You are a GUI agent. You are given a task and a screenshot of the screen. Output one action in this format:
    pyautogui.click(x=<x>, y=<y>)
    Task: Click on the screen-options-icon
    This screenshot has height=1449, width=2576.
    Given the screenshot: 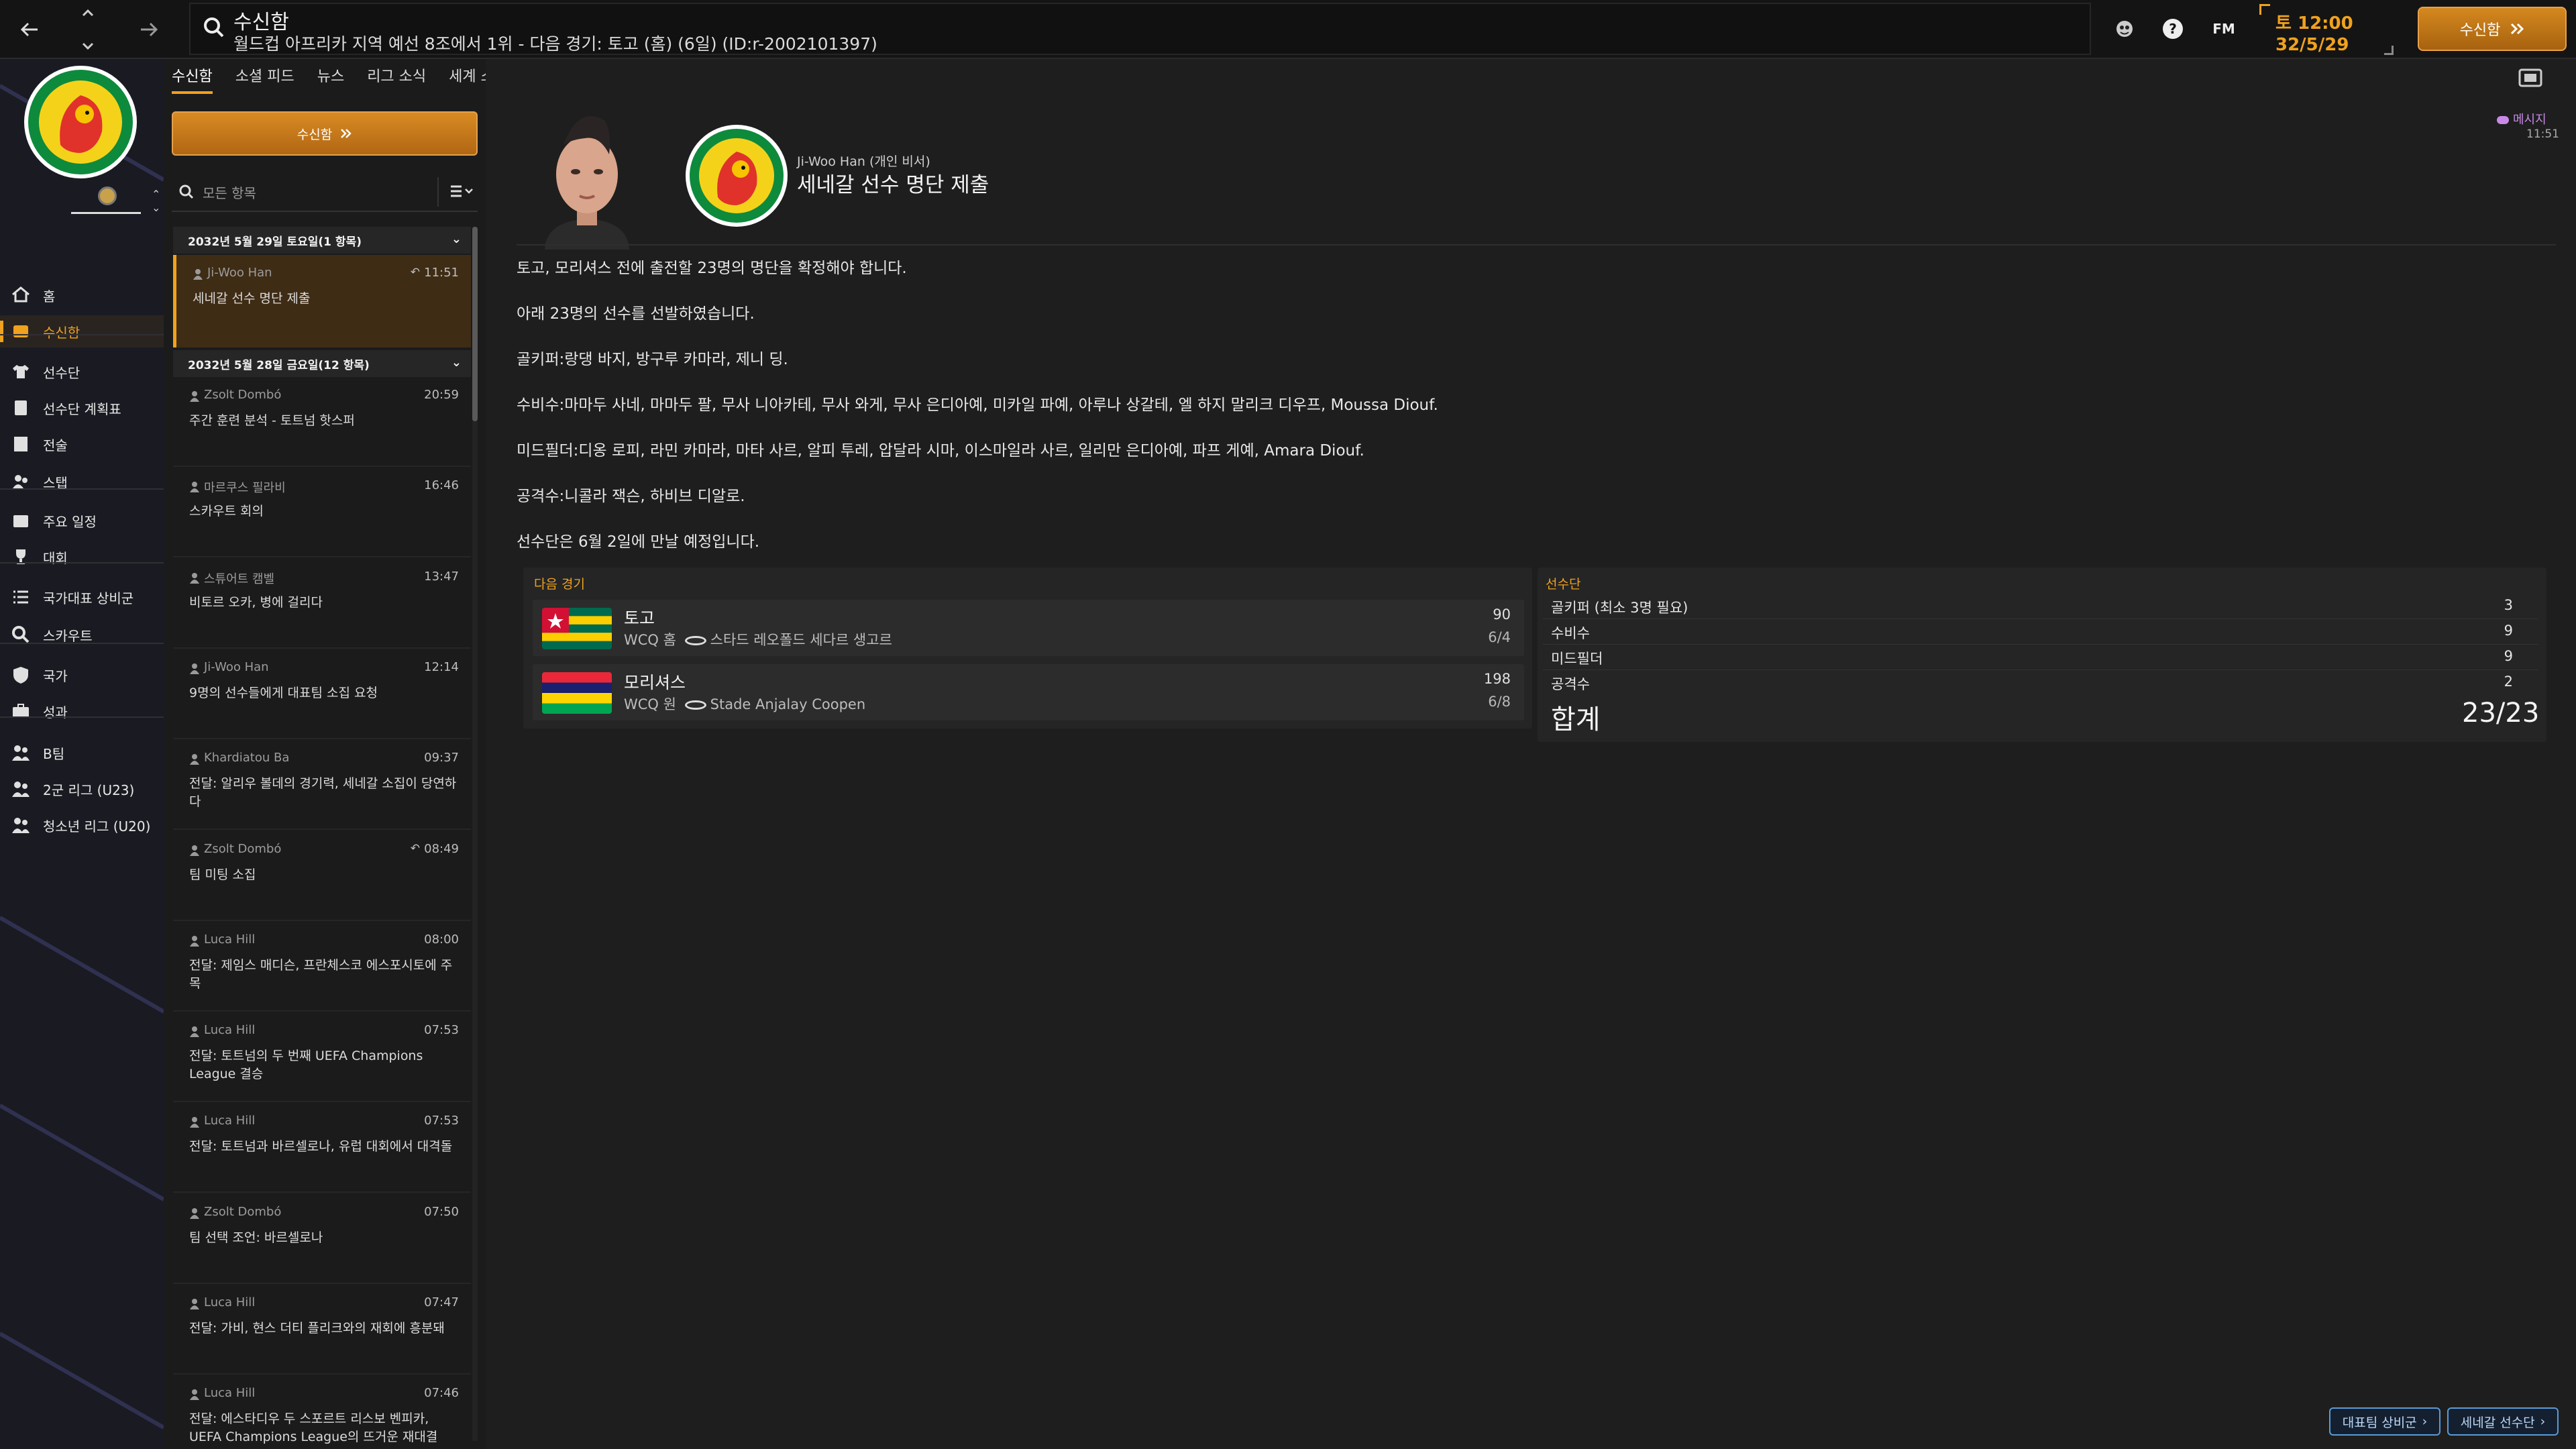 What is the action you would take?
    pyautogui.click(x=2530, y=77)
    